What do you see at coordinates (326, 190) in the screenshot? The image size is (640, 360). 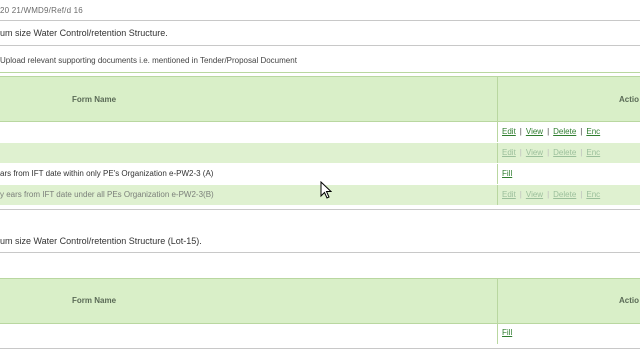 I see `mouse-pointer-icon` at bounding box center [326, 190].